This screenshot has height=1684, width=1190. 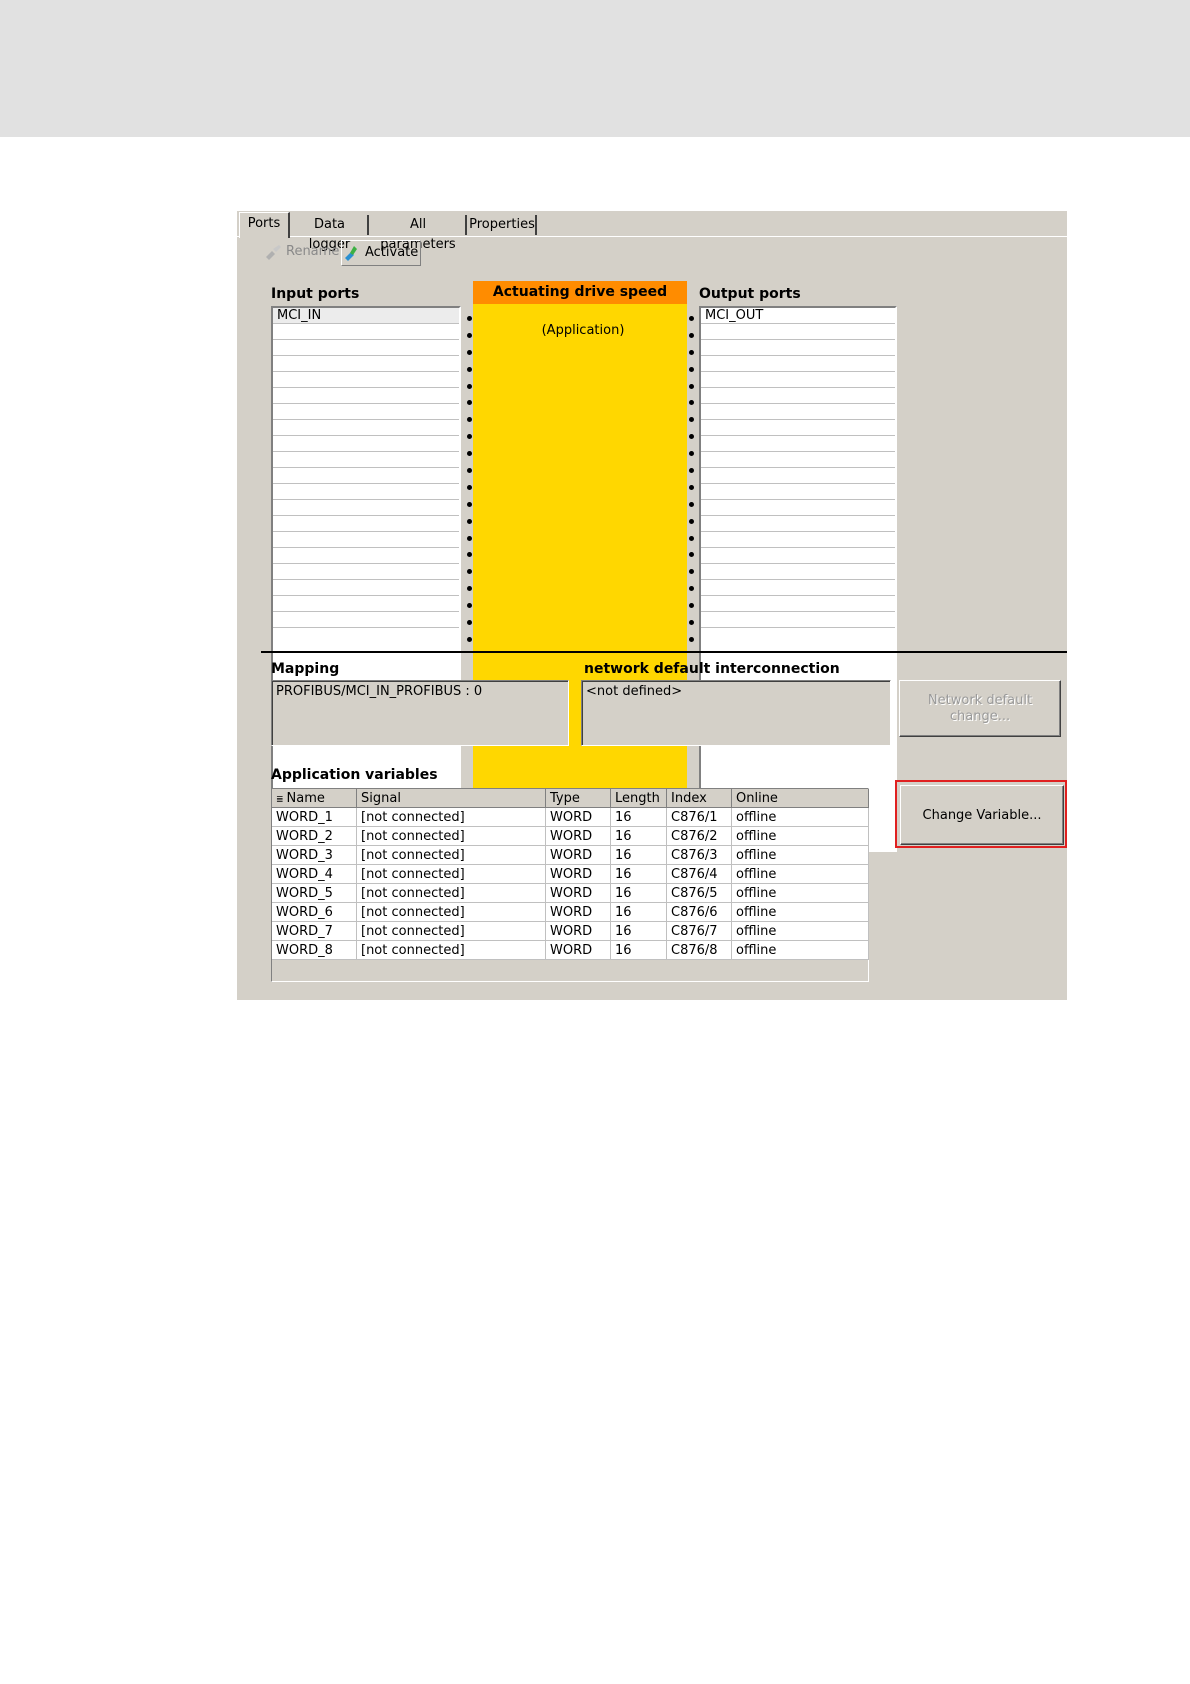 I want to click on tab-all-parameters: All parameters, so click(x=419, y=233).